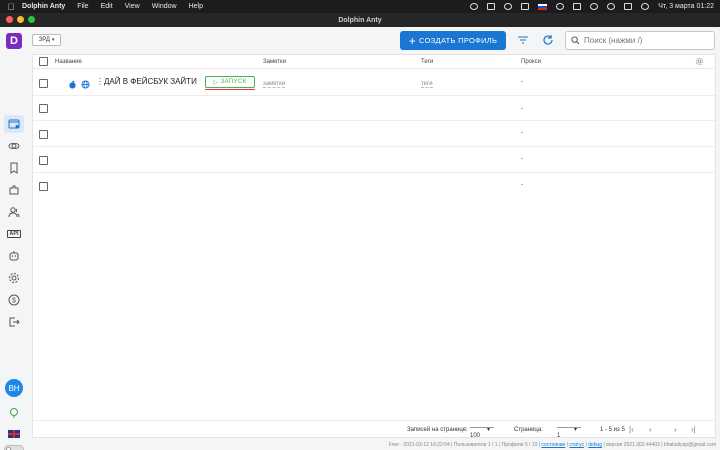  What do you see at coordinates (9, 19) in the screenshot?
I see `close-window-button` at bounding box center [9, 19].